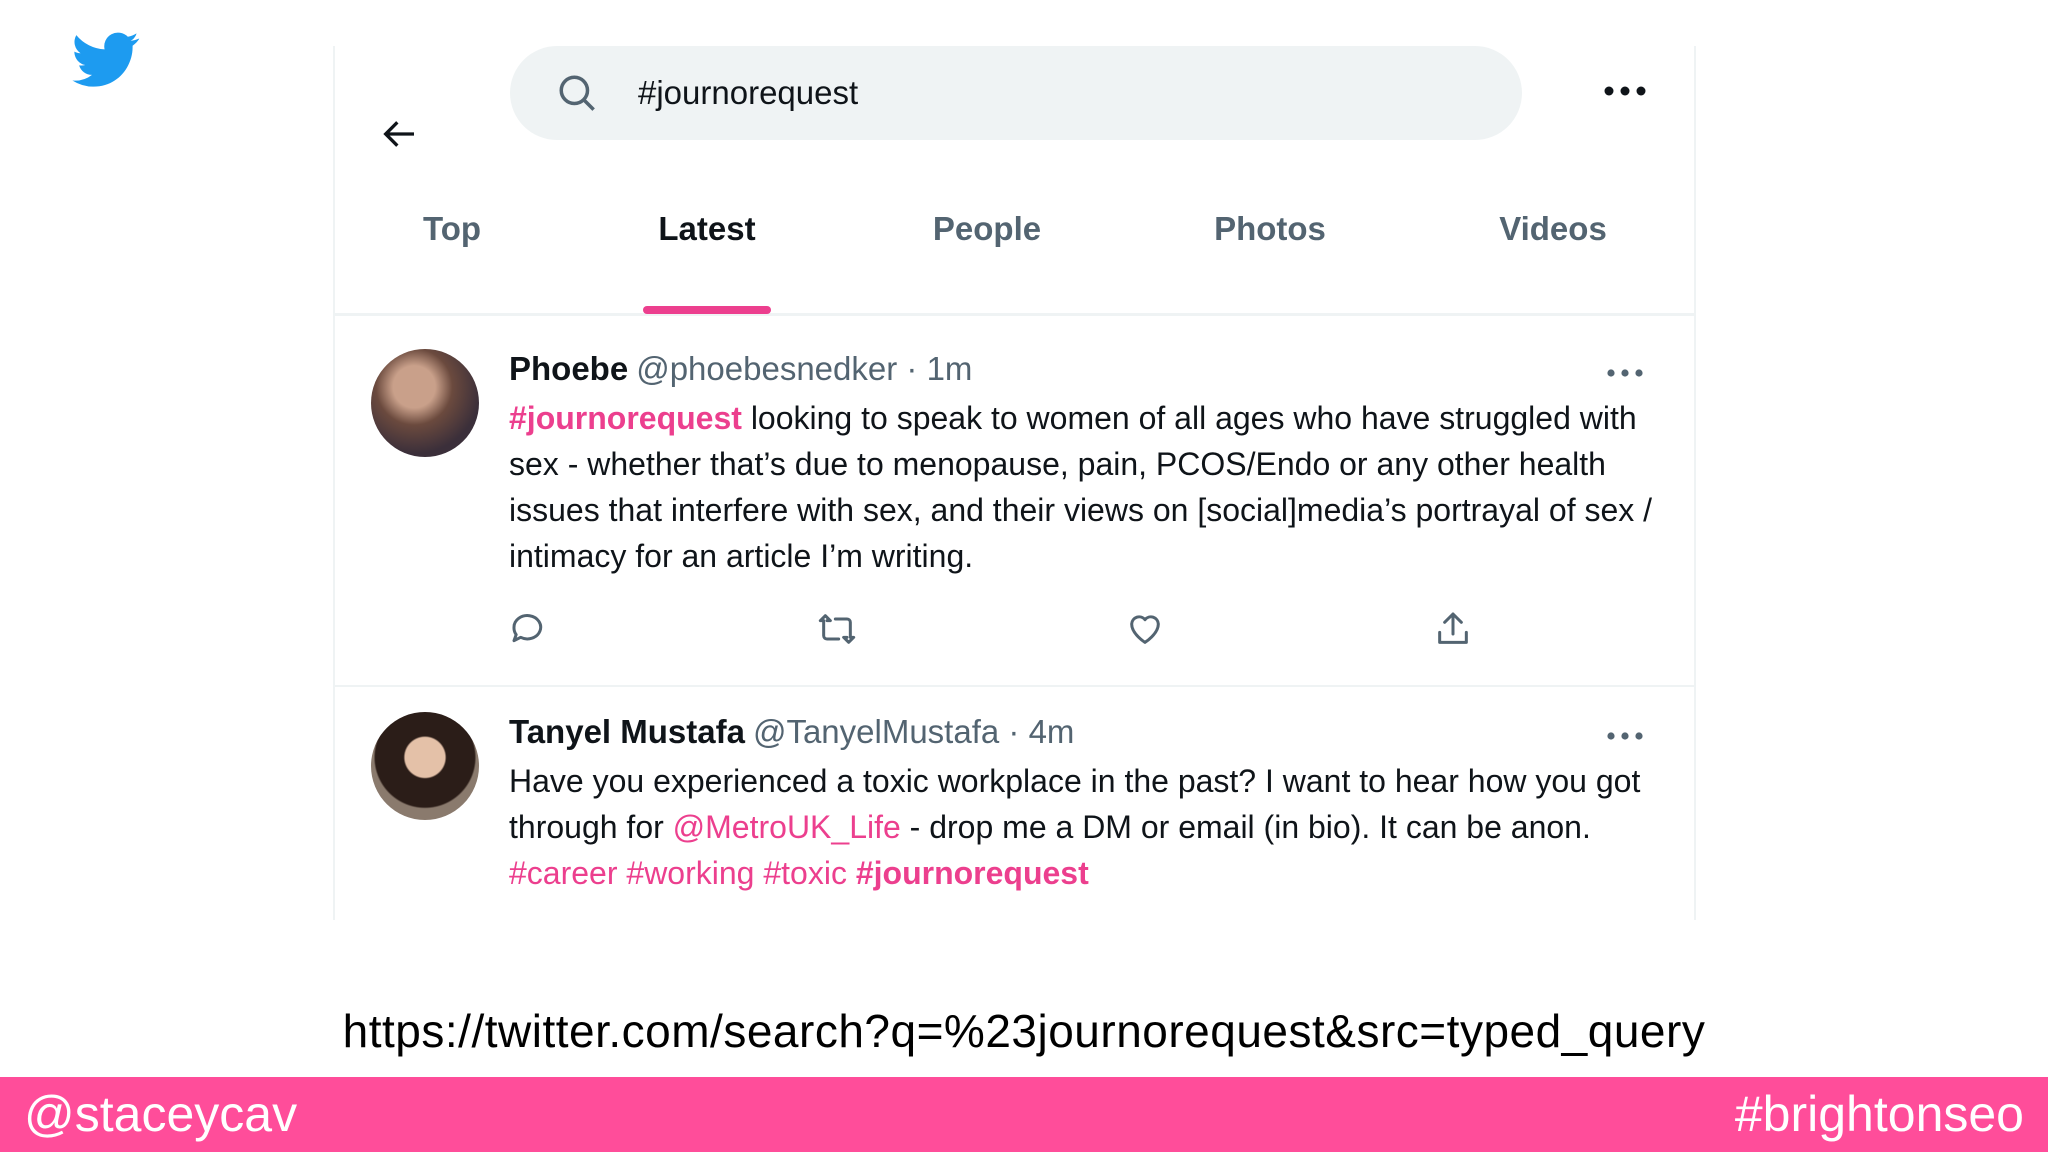 Image resolution: width=2048 pixels, height=1152 pixels. Describe the element at coordinates (748, 92) in the screenshot. I see `search-query-text: #journorequest` at that location.